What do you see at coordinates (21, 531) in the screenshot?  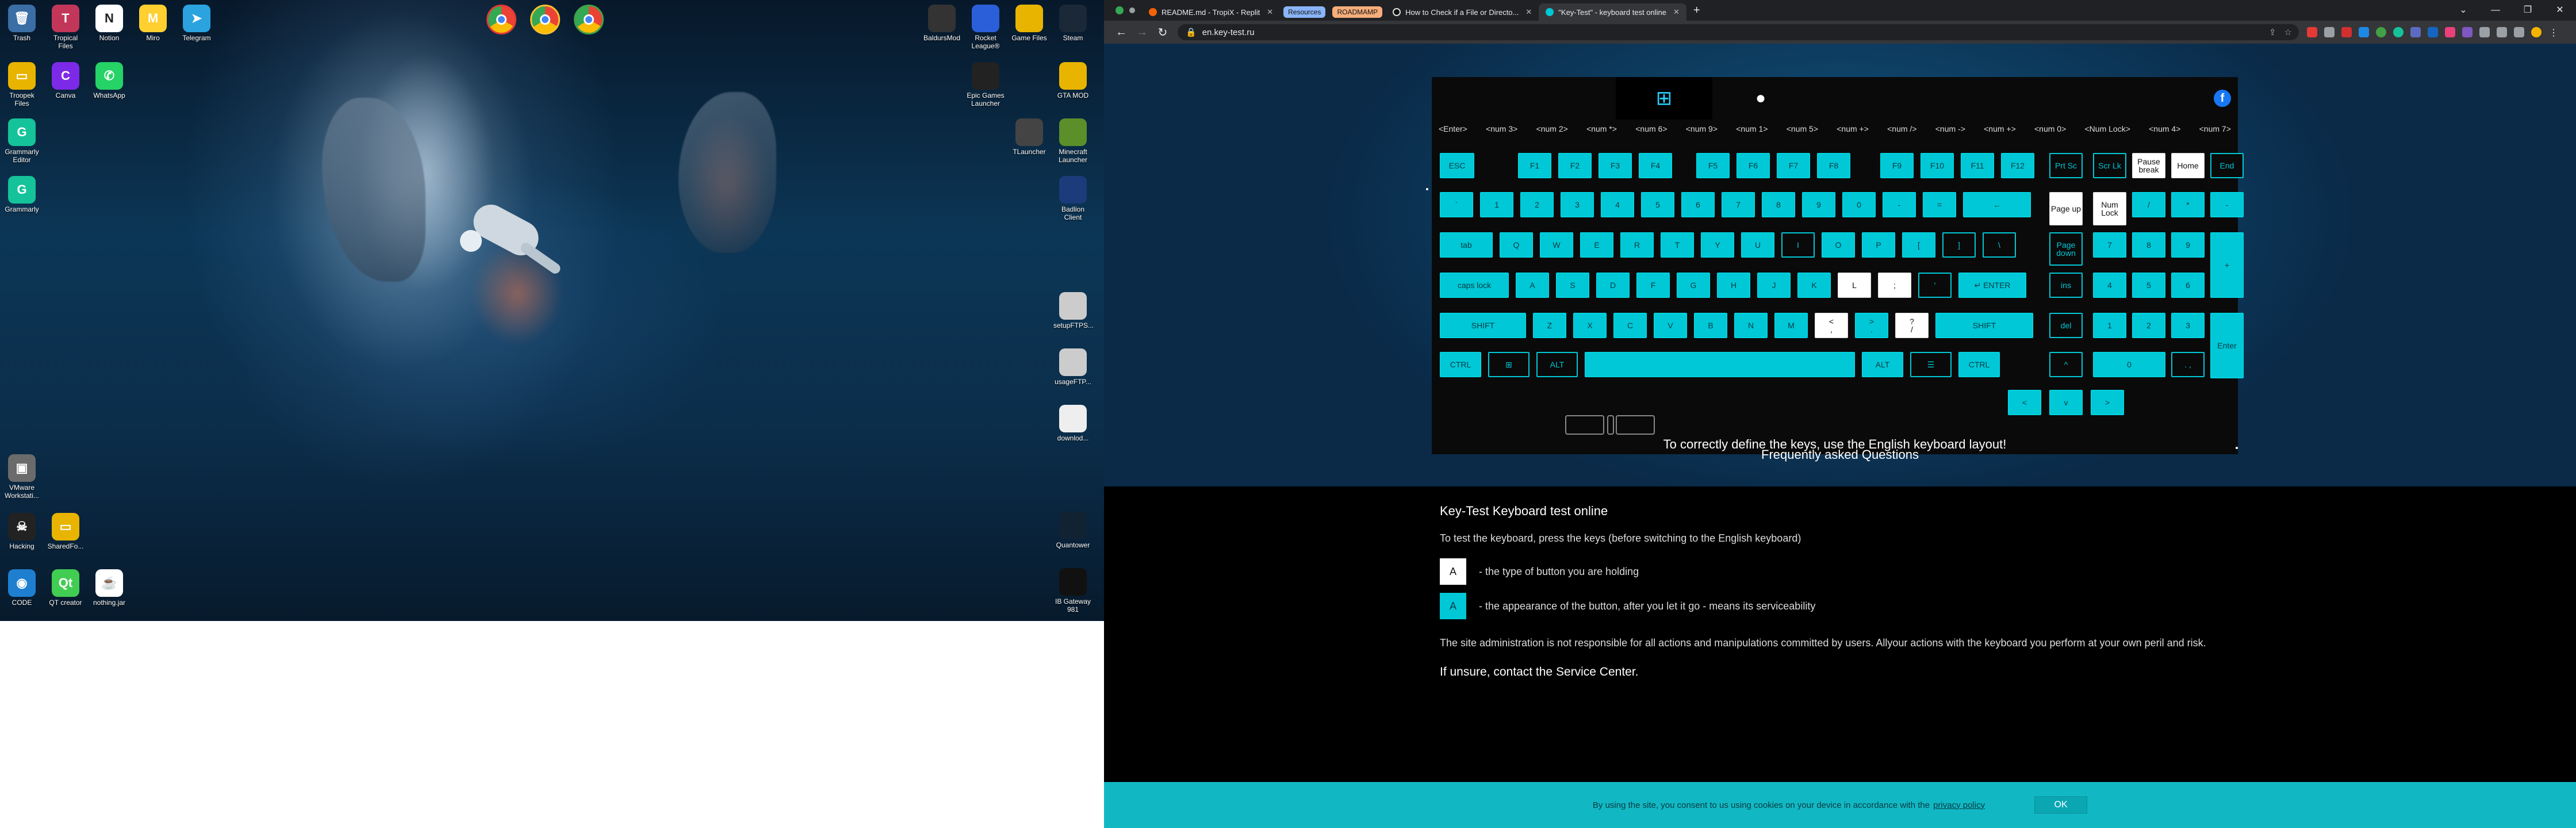 I see `desktop-icon: ☠ Hacking` at bounding box center [21, 531].